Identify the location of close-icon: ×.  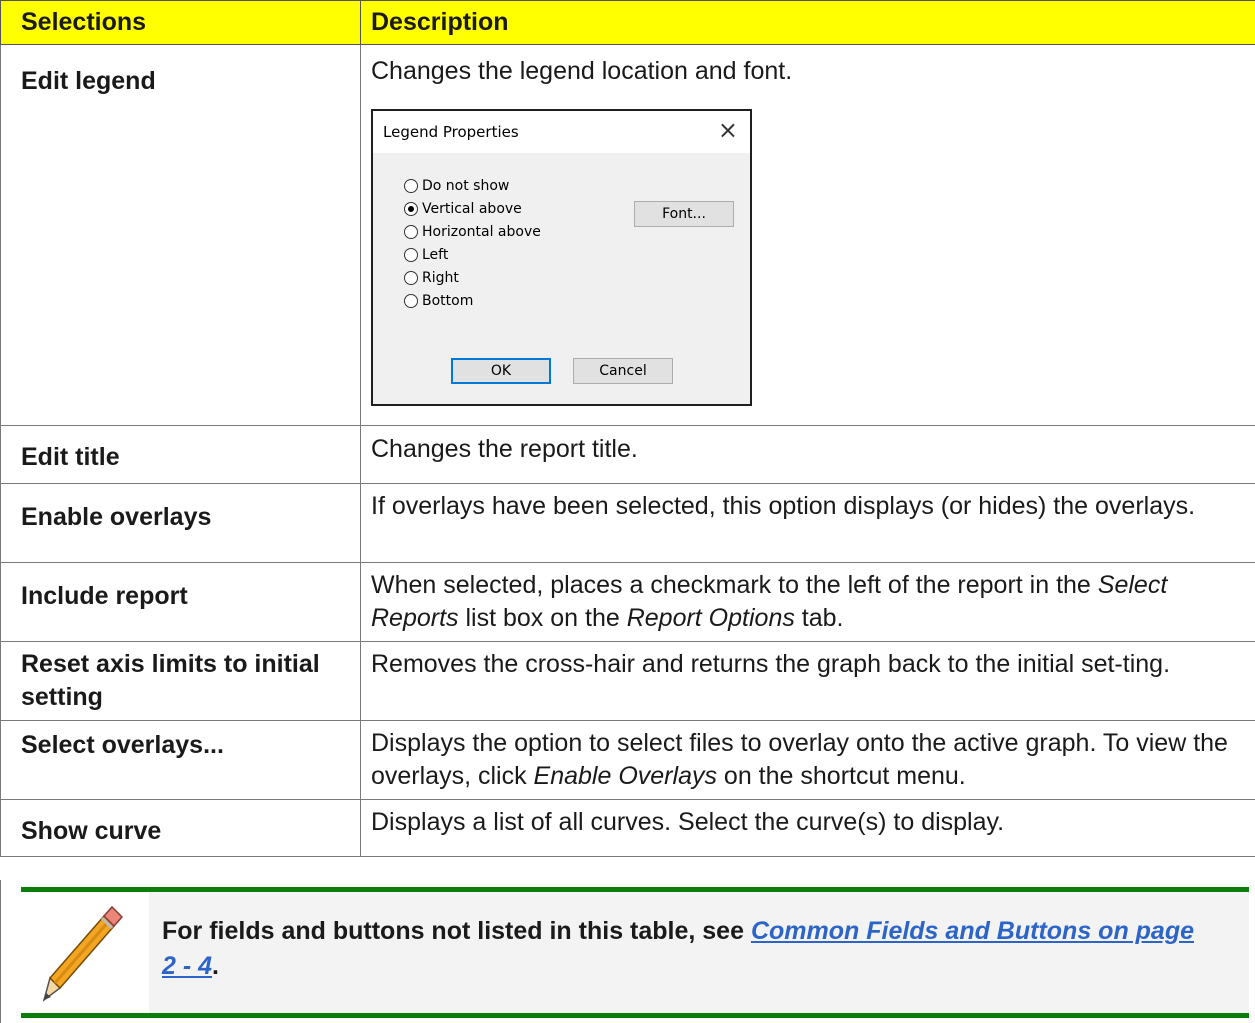
(728, 130).